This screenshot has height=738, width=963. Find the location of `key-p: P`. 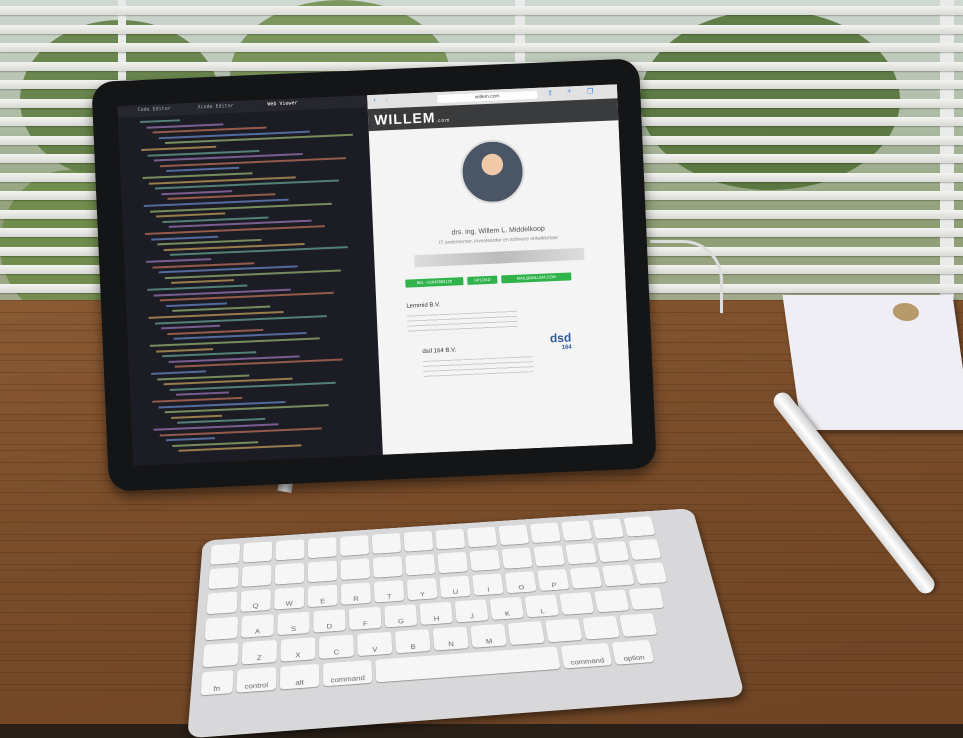

key-p: P is located at coordinates (553, 580).